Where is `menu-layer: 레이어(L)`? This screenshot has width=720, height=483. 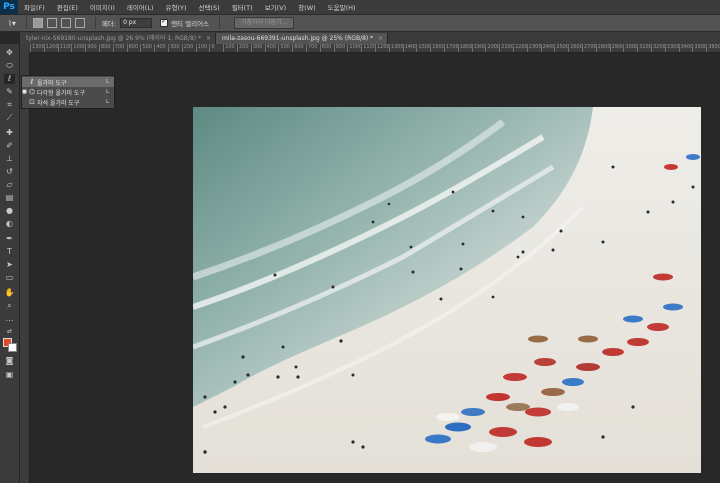 menu-layer: 레이어(L) is located at coordinates (140, 7).